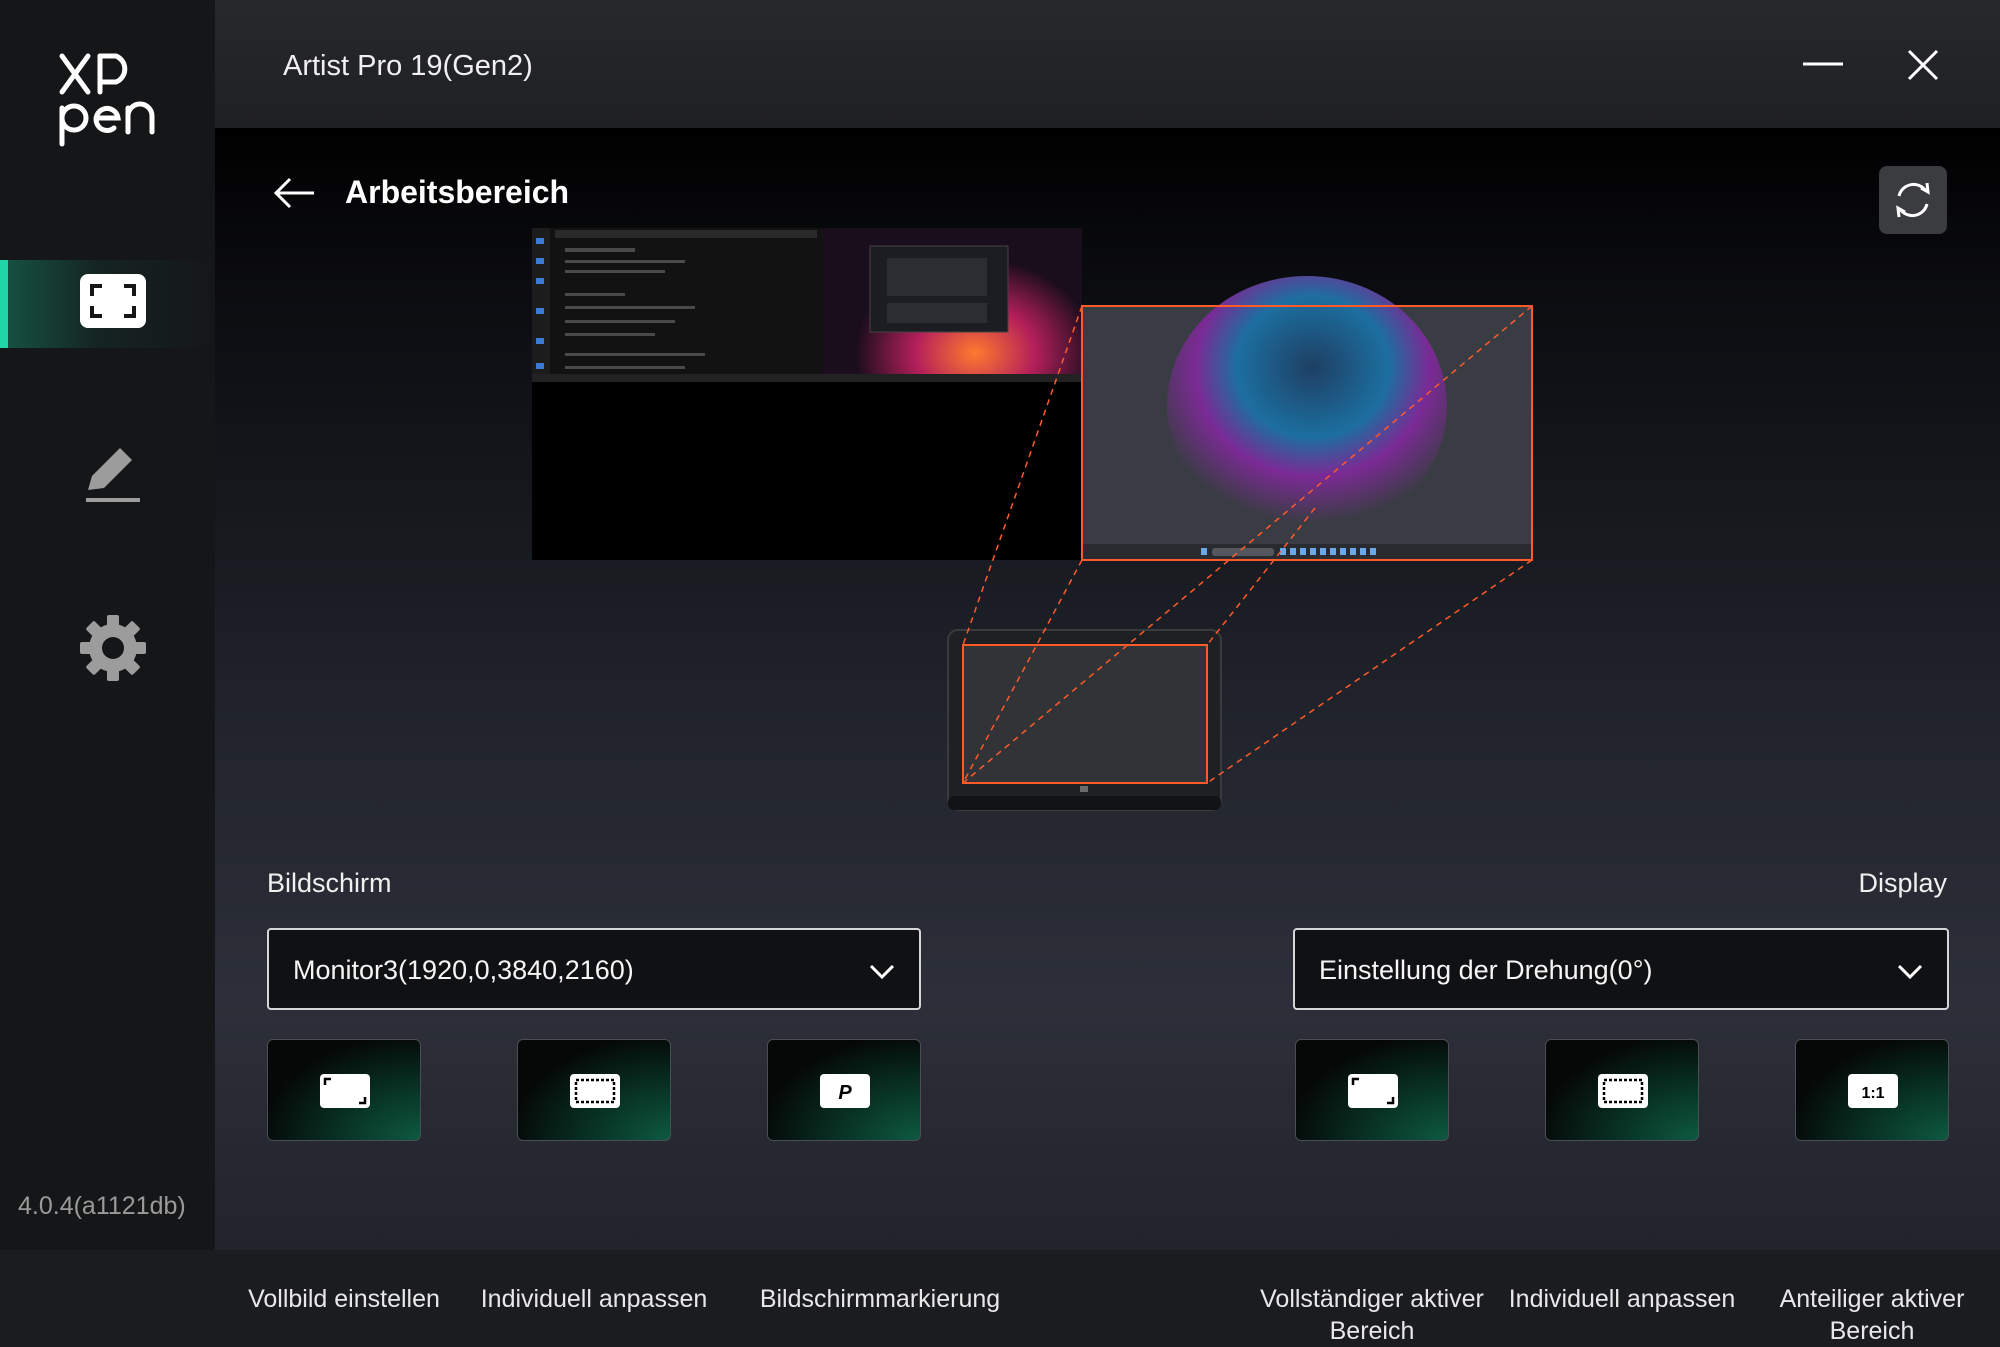 The height and width of the screenshot is (1347, 2000). Describe the element at coordinates (677, 305) in the screenshot. I see `monitor-1-thumbnail` at that location.